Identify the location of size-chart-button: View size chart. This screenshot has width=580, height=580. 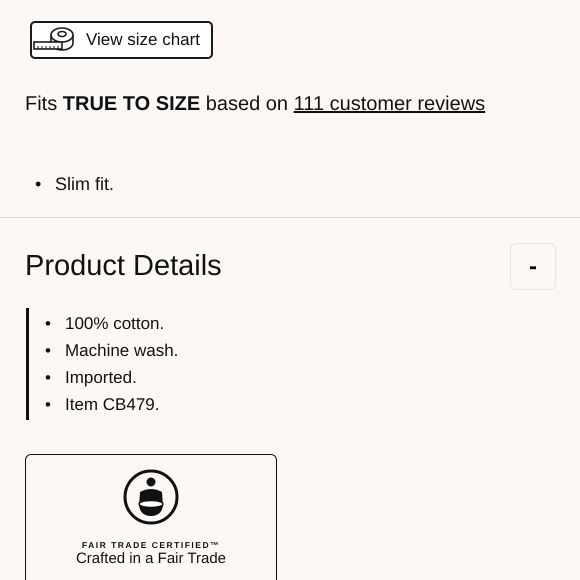
(121, 40).